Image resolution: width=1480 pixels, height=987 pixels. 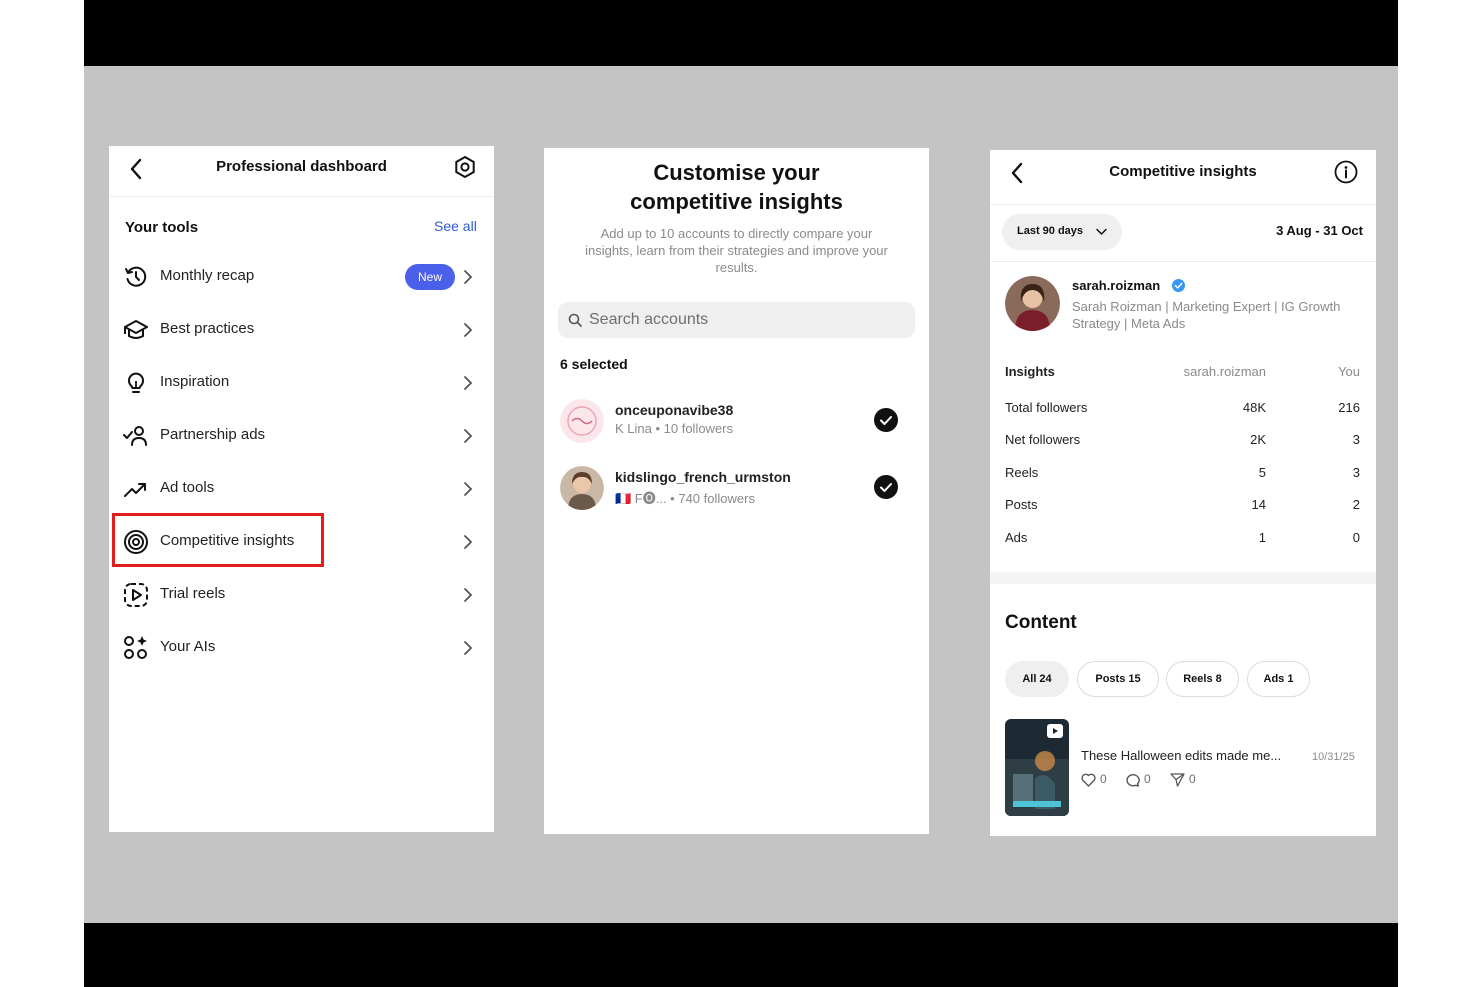 I want to click on table-cell-you: 0, so click(x=1356, y=537).